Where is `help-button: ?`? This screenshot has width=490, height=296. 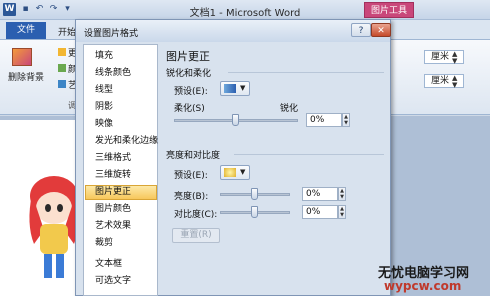
help-button: ? is located at coordinates (361, 30).